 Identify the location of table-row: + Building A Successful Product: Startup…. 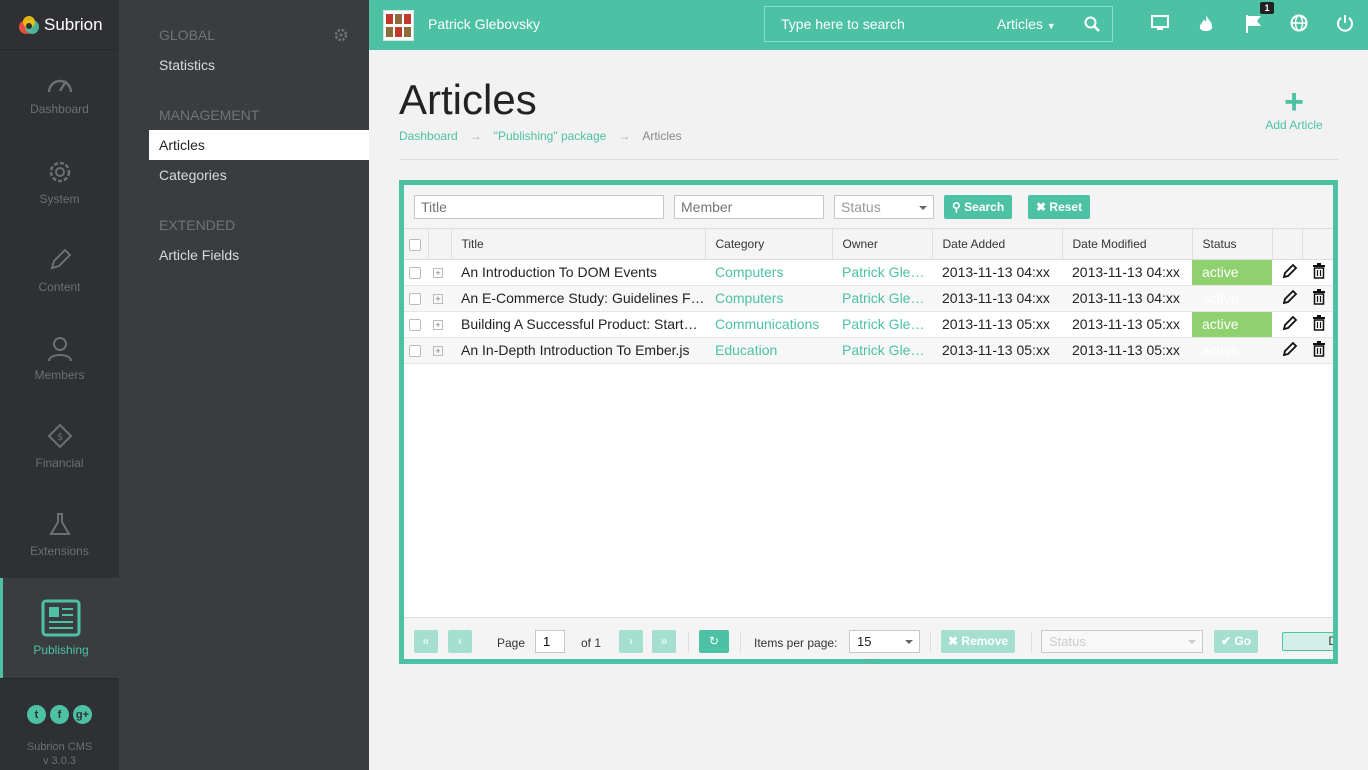
(868, 324).